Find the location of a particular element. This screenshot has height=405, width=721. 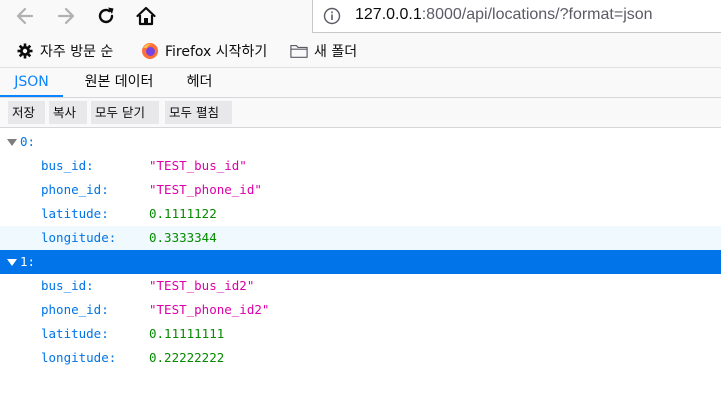

url-host: 127.0.0.1 is located at coordinates (388, 14).